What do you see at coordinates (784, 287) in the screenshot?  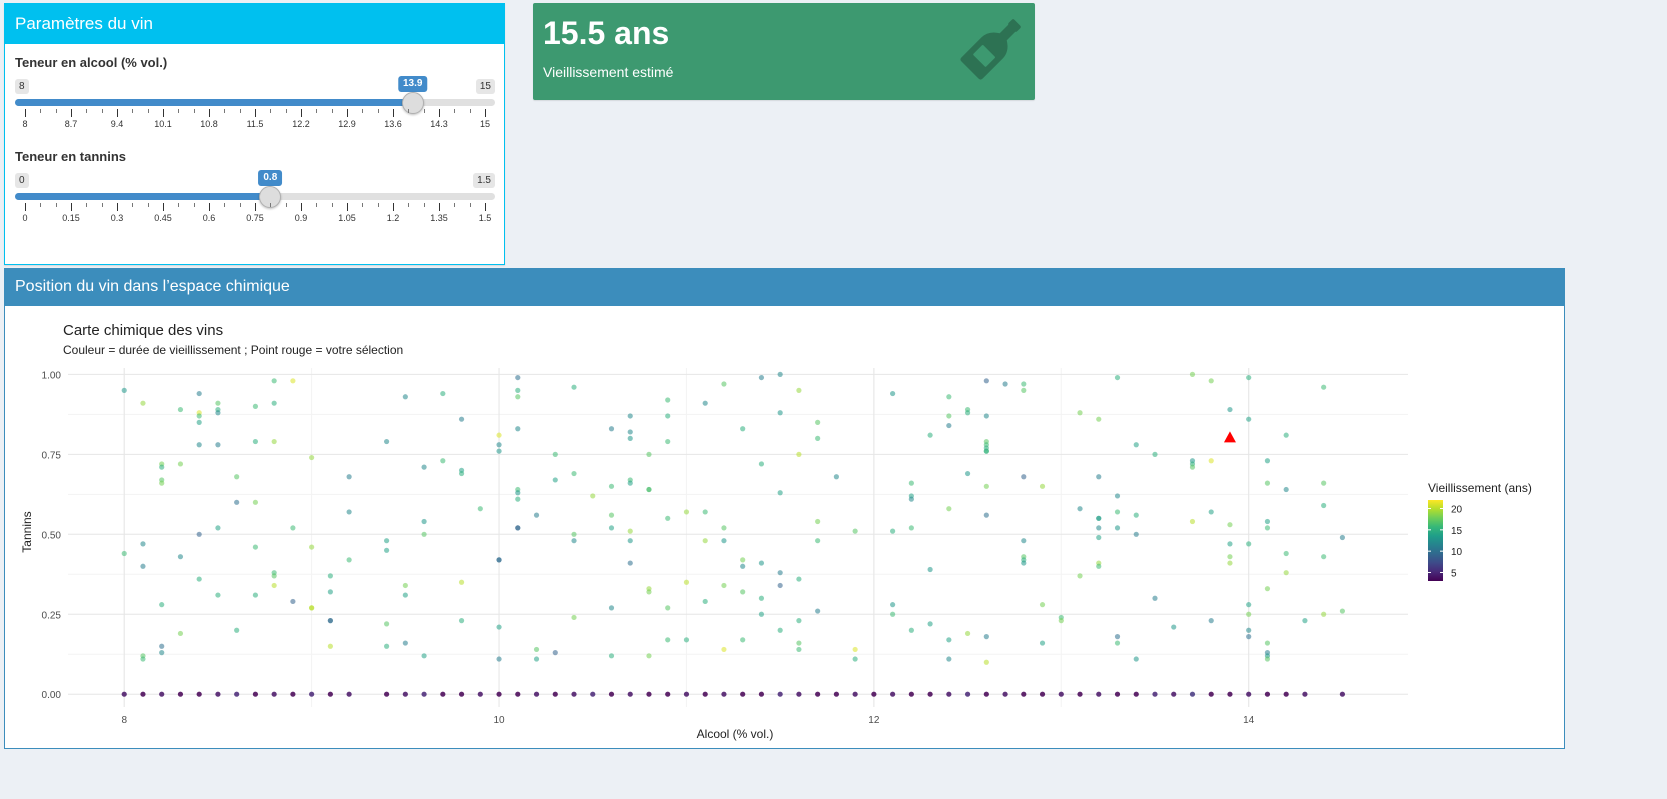 I see `plot-box-title: Position du vin dans l’espace chimique` at bounding box center [784, 287].